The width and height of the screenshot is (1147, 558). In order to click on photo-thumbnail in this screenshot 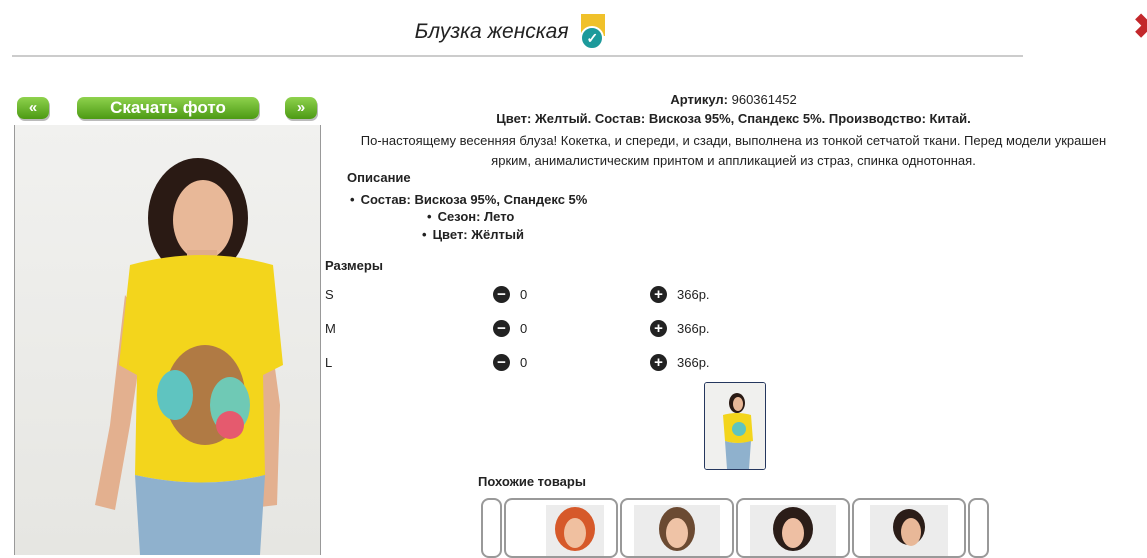, I will do `click(735, 426)`.